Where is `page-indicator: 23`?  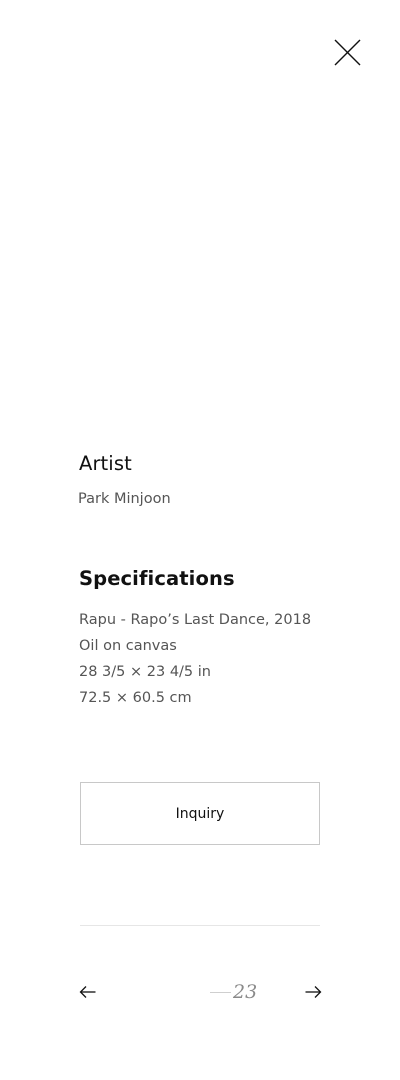
page-indicator: 23 is located at coordinates (233, 992).